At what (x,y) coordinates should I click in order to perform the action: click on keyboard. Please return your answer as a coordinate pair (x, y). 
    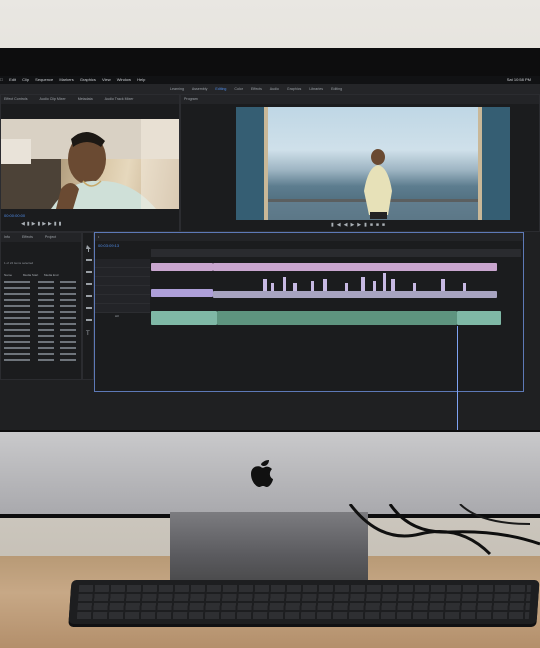
    Looking at the image, I should click on (304, 602).